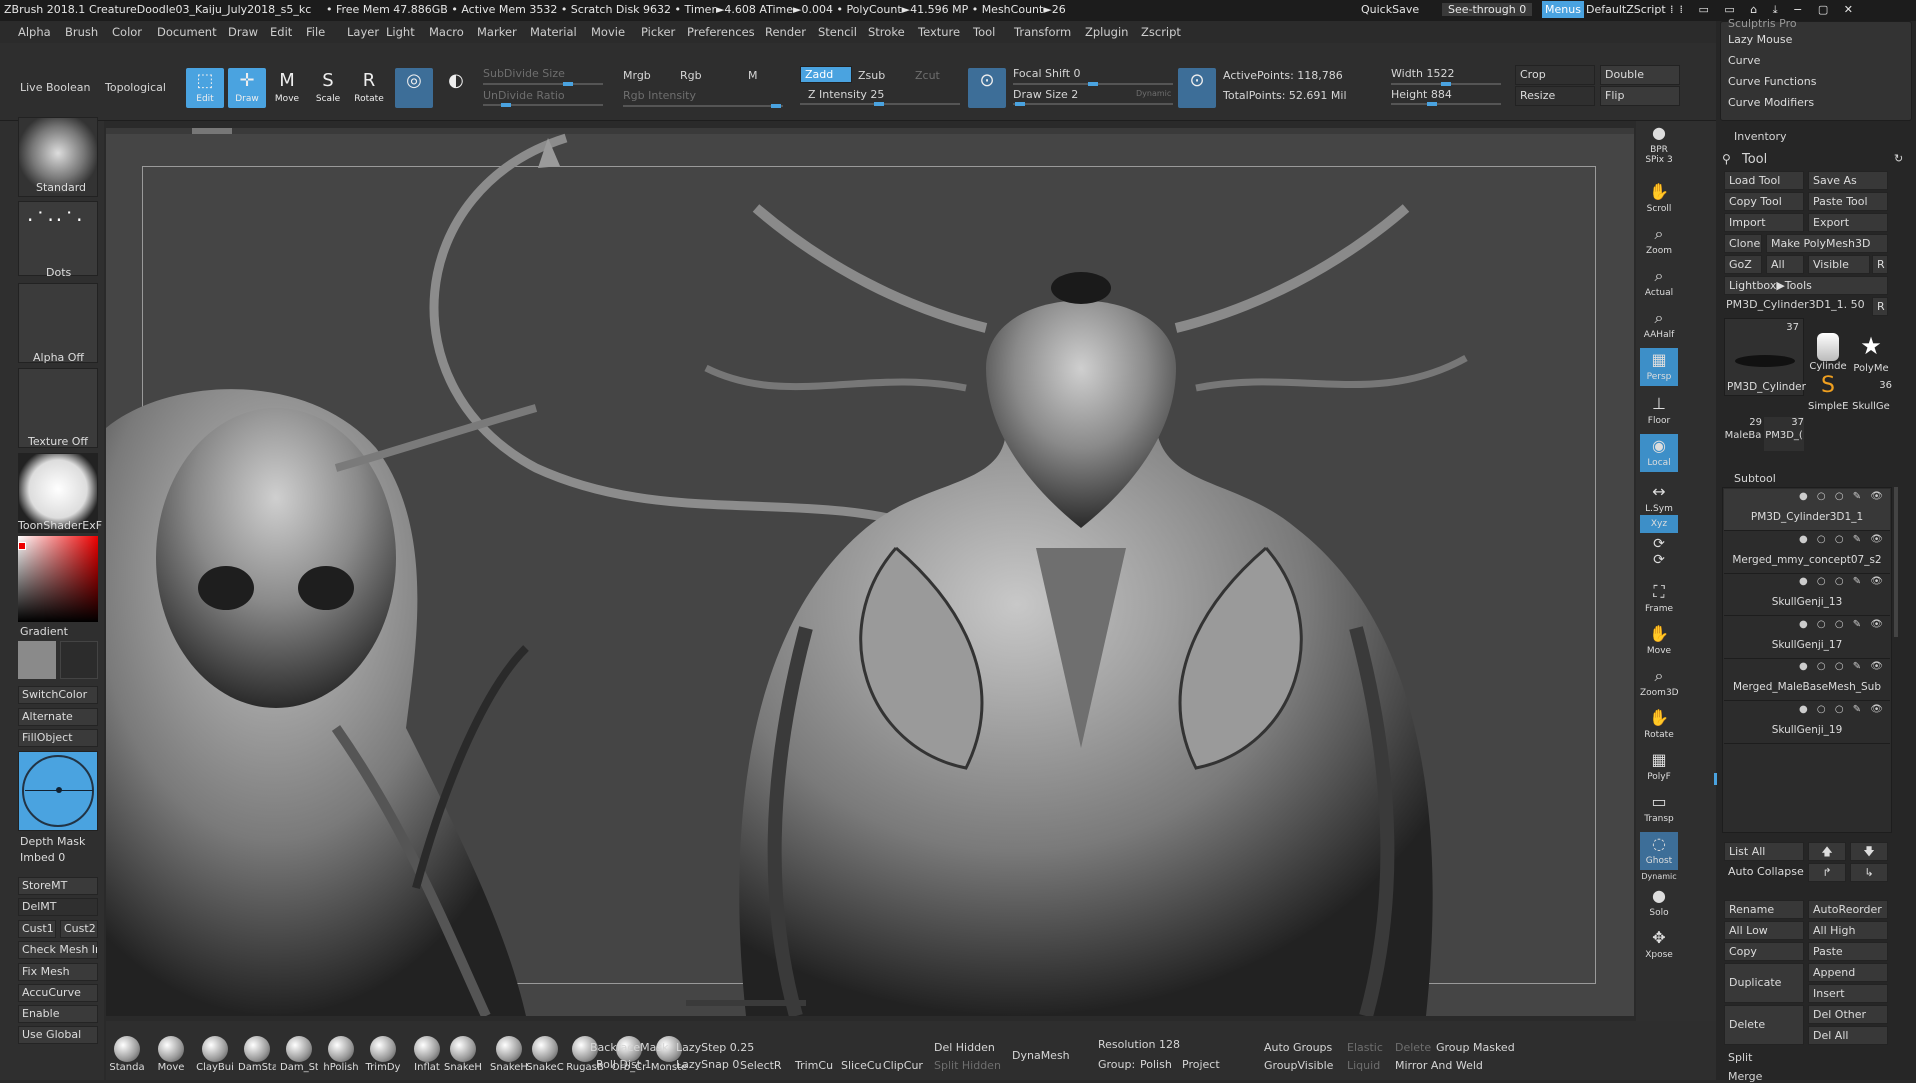  I want to click on menu-stencil: Stencil, so click(837, 32).